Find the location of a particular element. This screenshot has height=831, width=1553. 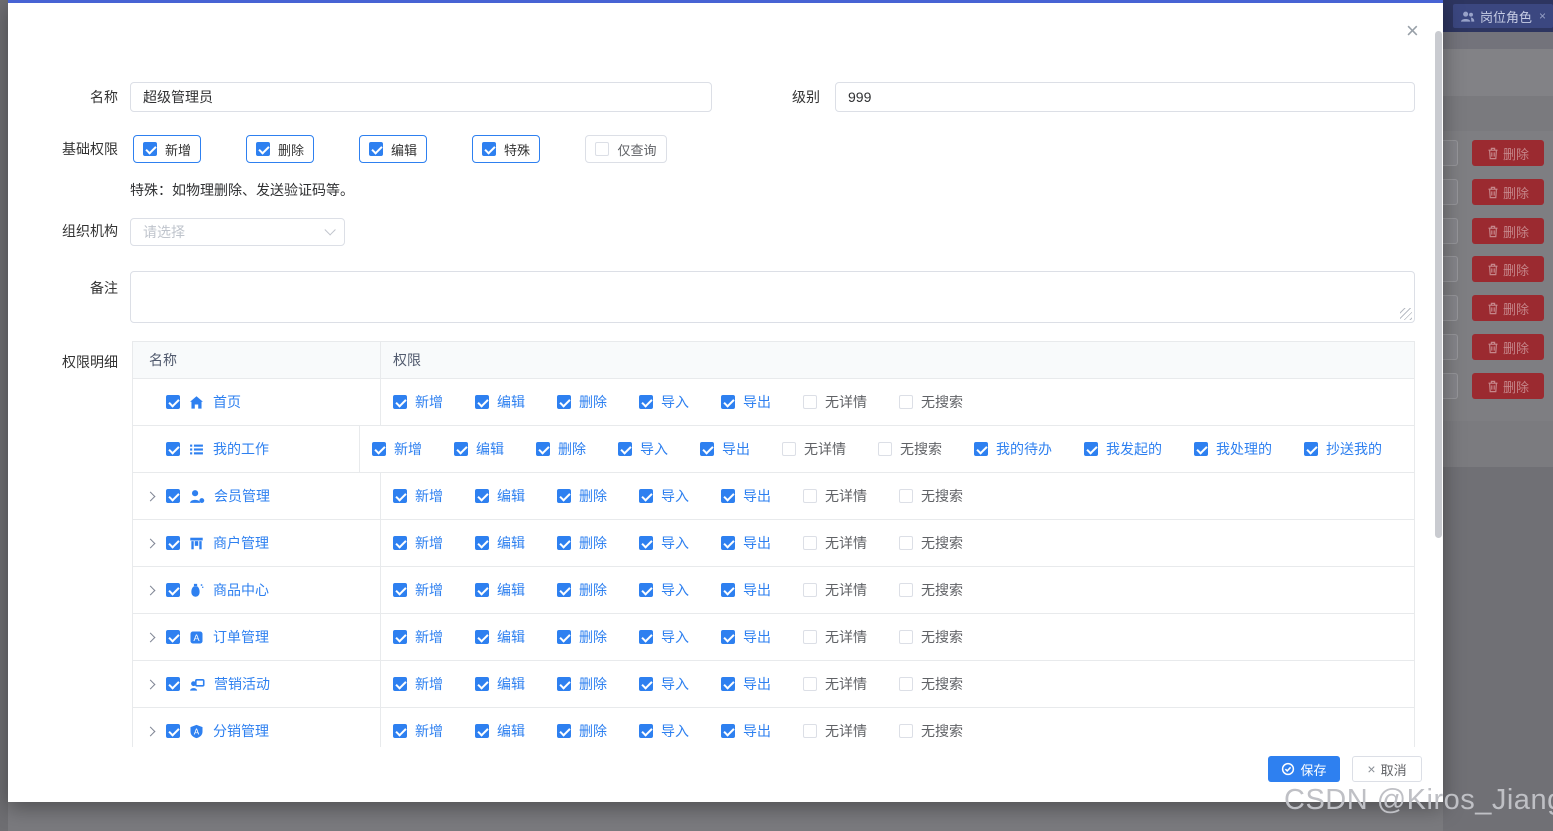

save-button: 保存 is located at coordinates (1304, 769).